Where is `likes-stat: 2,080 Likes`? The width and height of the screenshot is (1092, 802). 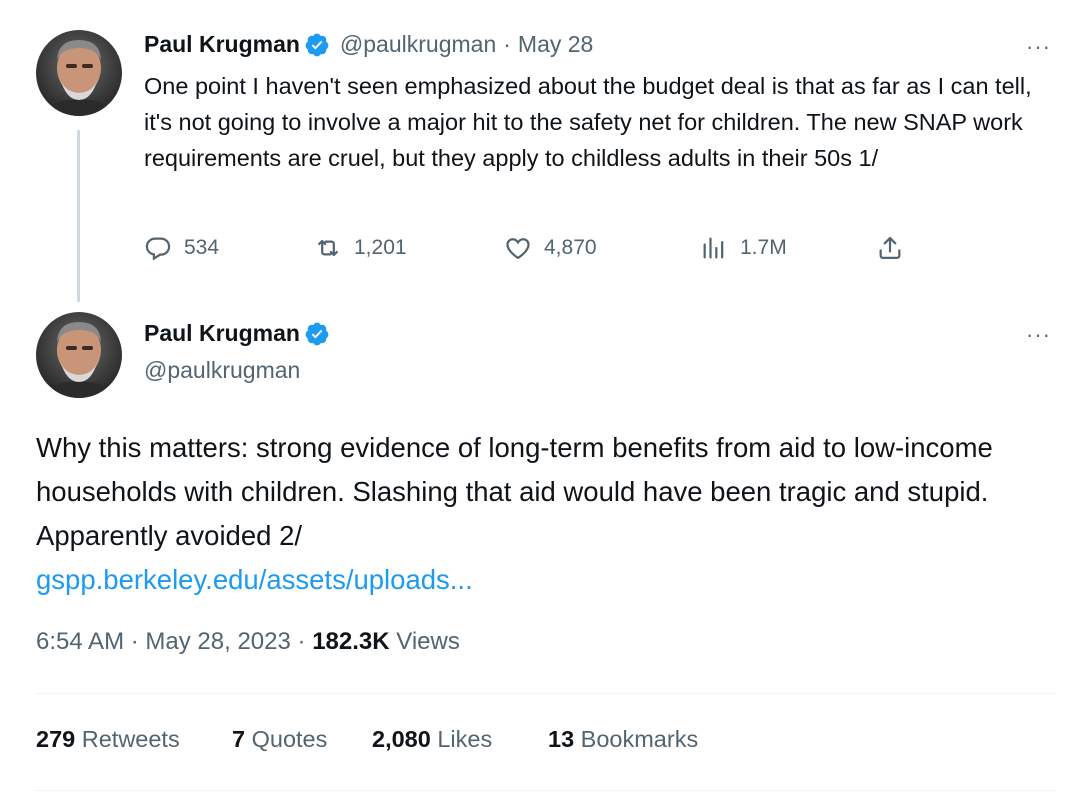 likes-stat: 2,080 Likes is located at coordinates (432, 739).